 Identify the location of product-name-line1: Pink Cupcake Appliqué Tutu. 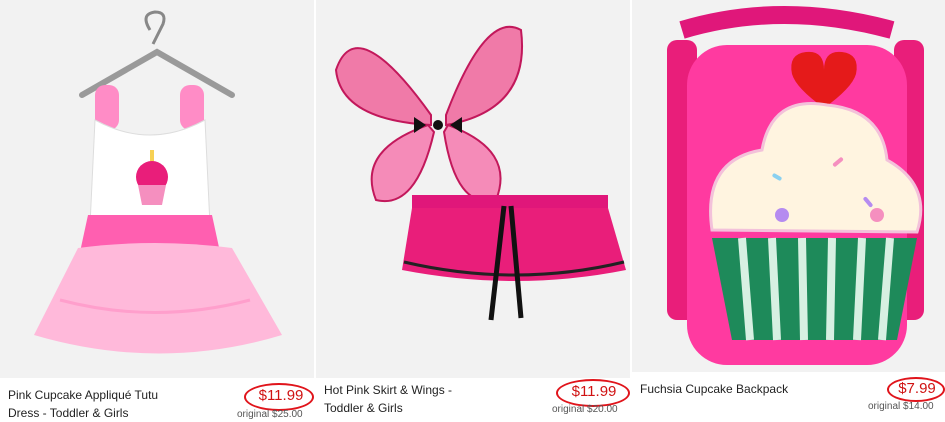
(128, 395).